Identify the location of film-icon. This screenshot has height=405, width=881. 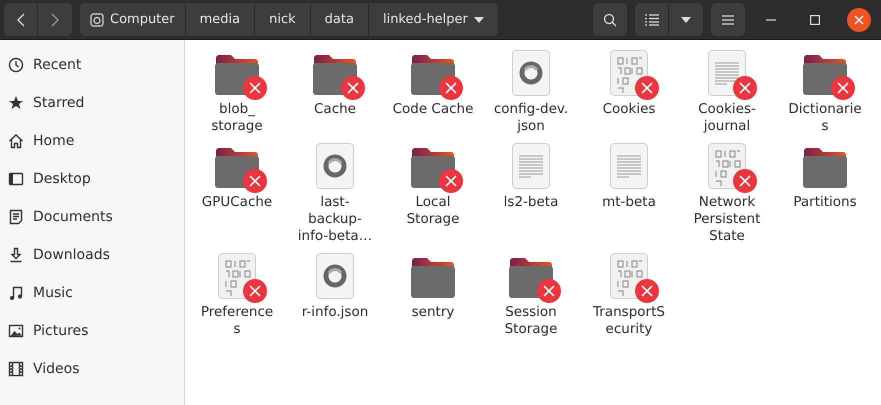
(16, 369).